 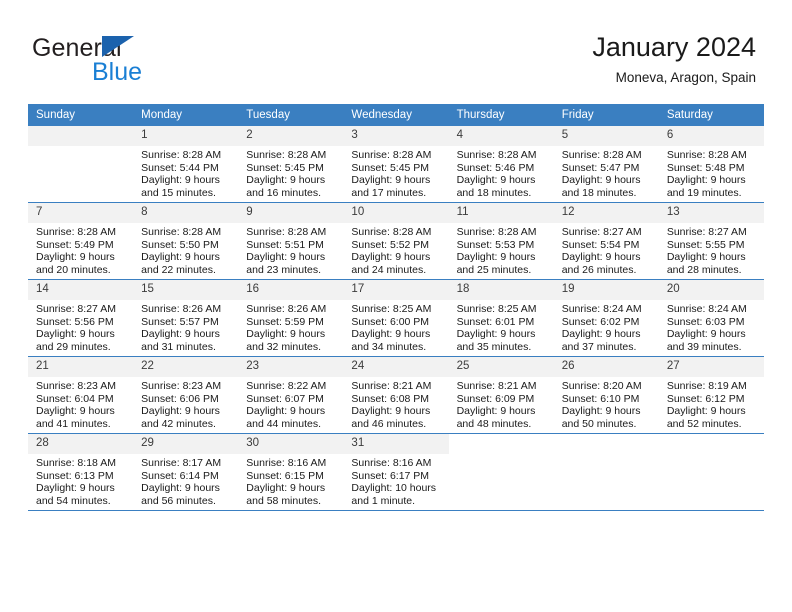 I want to click on day-number: 21, so click(x=81, y=367).